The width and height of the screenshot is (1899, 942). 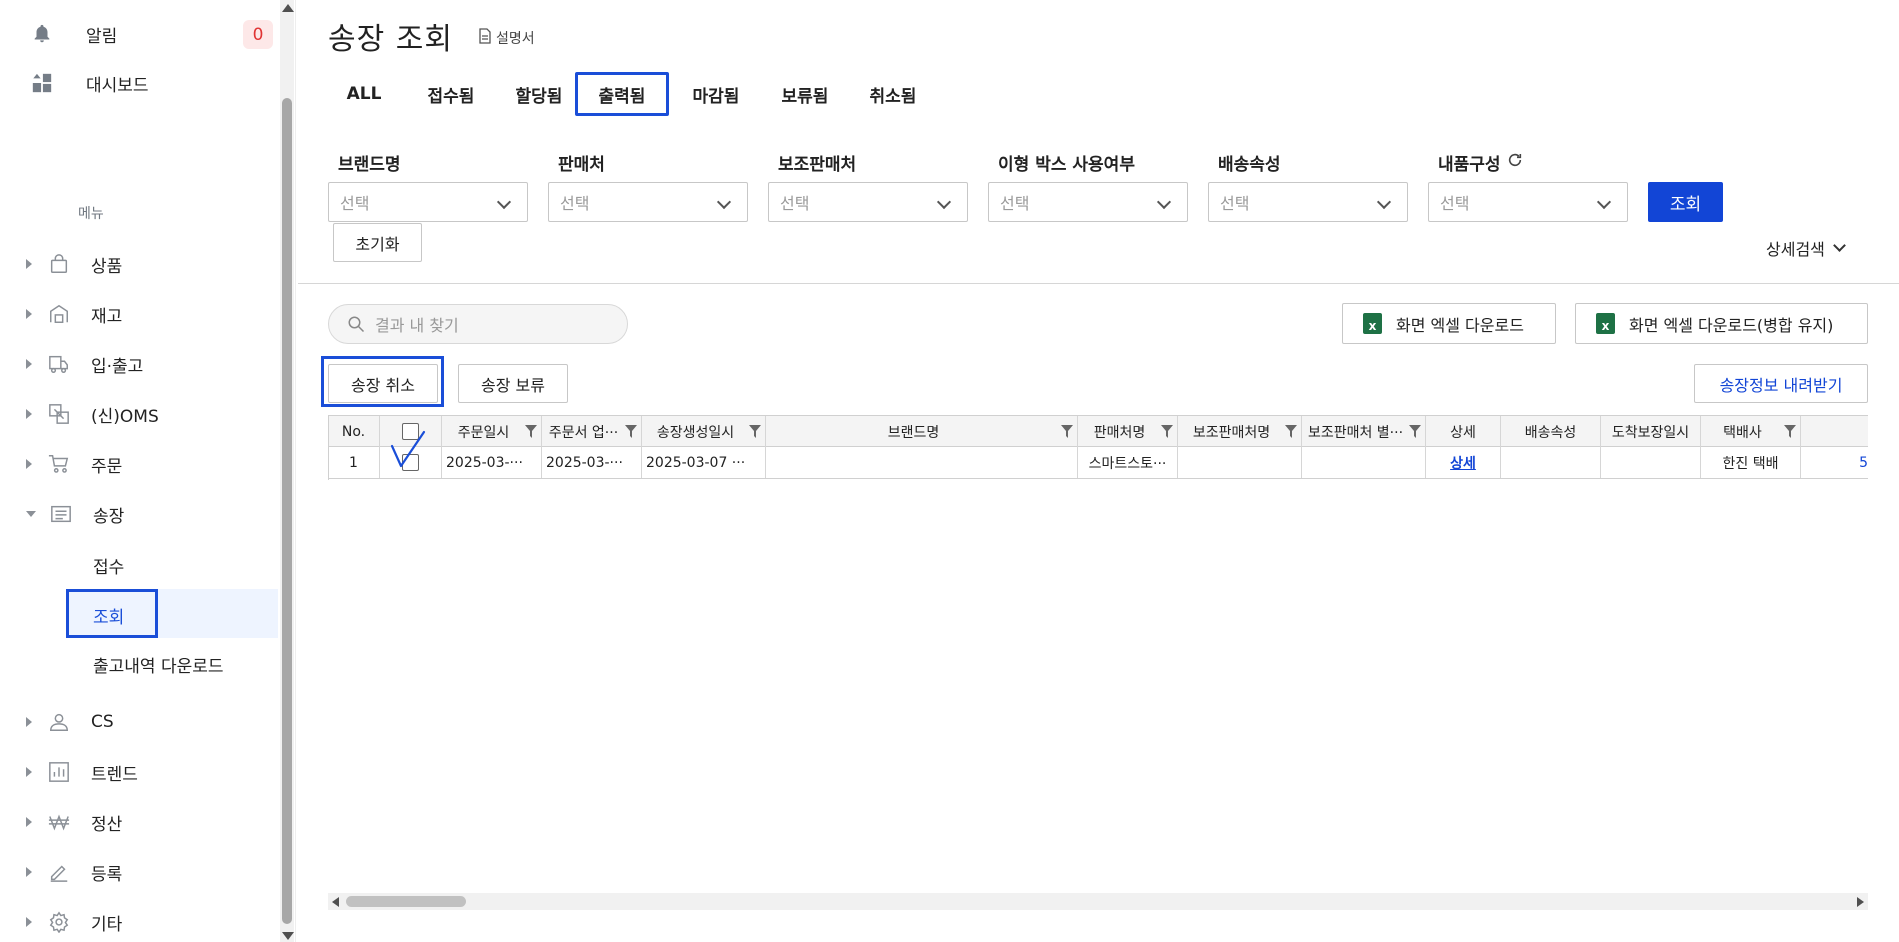 What do you see at coordinates (539, 94) in the screenshot?
I see `tab-assigned: 할당됨` at bounding box center [539, 94].